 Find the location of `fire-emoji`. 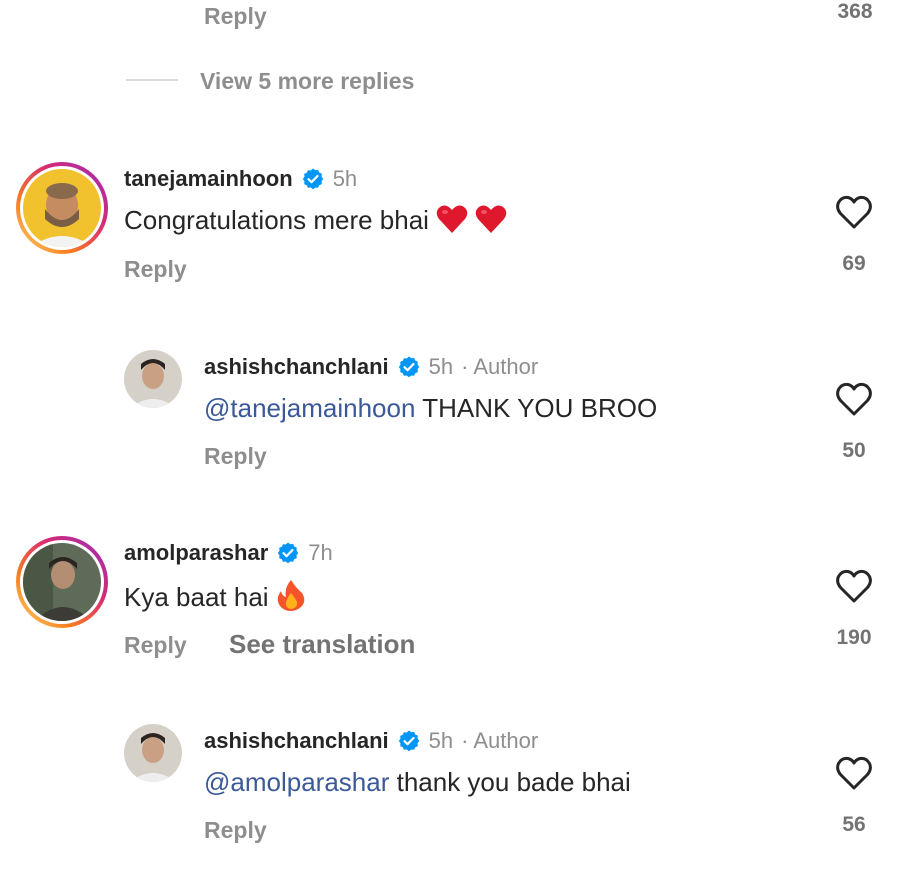

fire-emoji is located at coordinates (291, 595).